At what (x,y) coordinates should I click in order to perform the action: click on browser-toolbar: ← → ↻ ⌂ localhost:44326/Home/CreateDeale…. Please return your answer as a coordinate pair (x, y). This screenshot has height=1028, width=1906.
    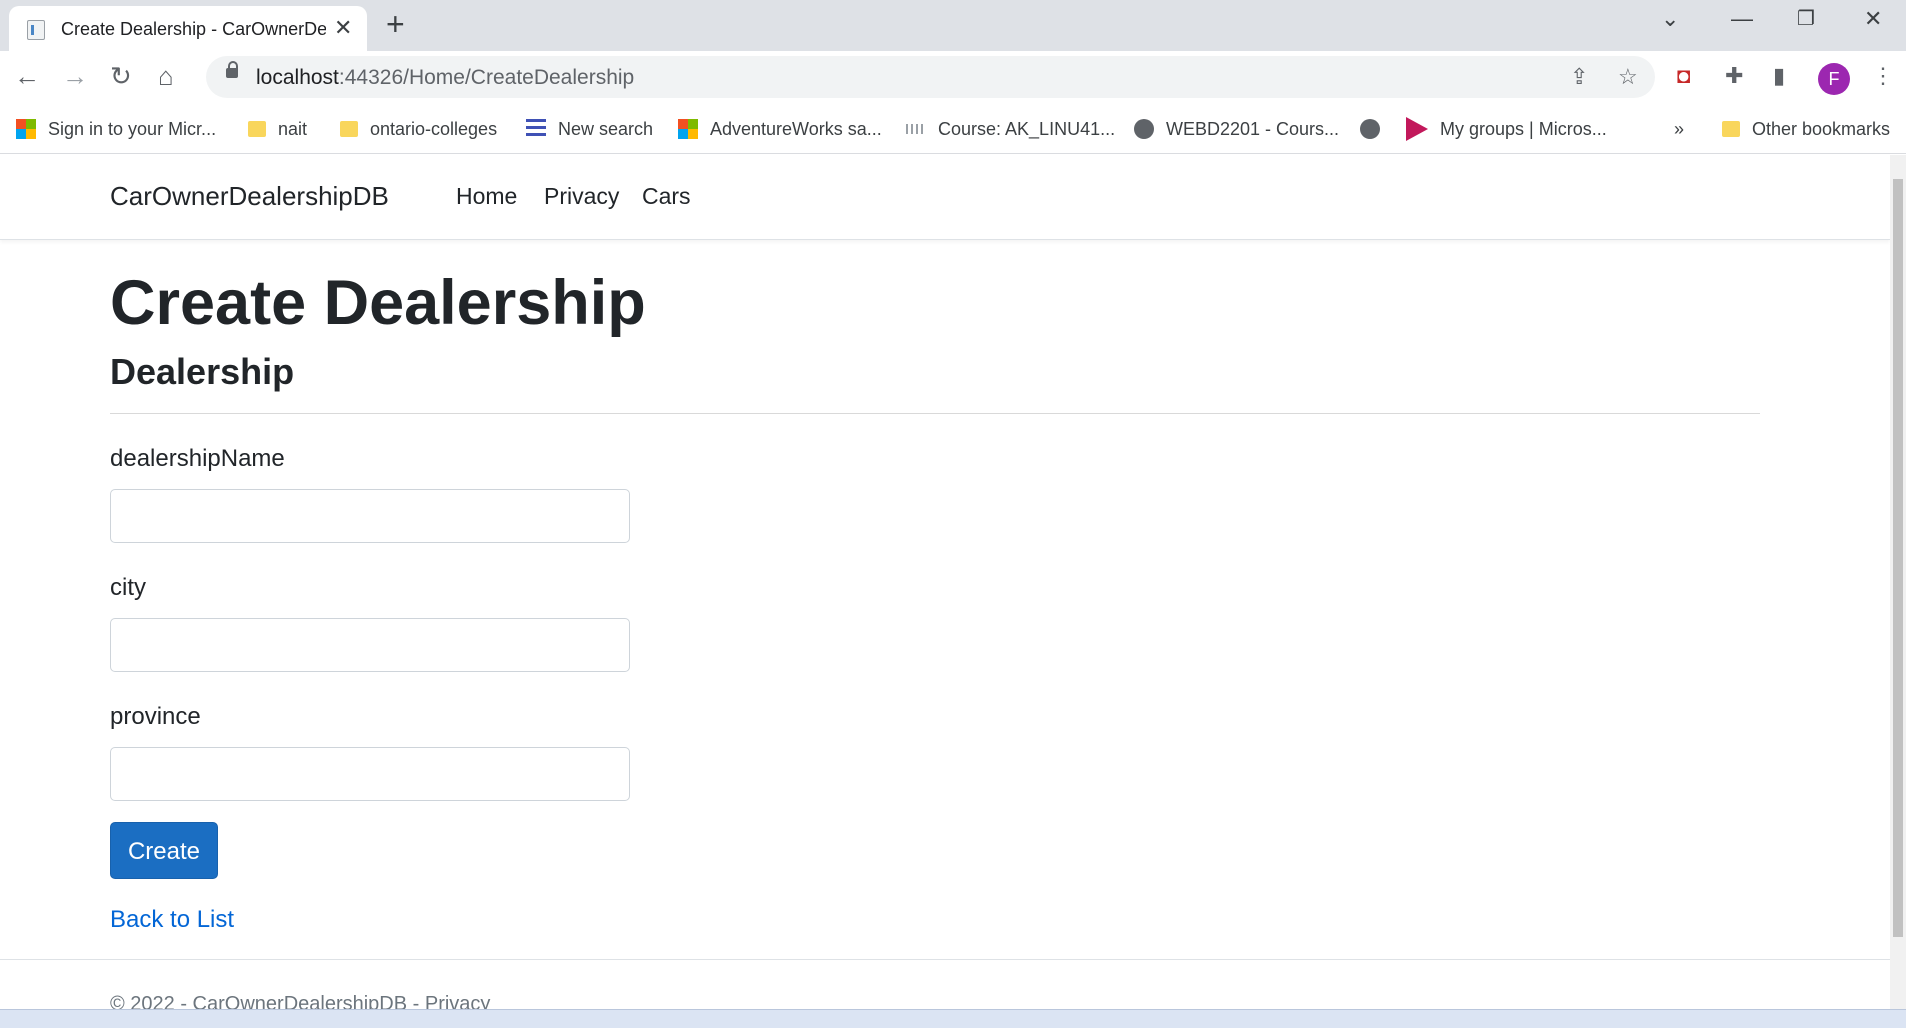
    Looking at the image, I should click on (953, 78).